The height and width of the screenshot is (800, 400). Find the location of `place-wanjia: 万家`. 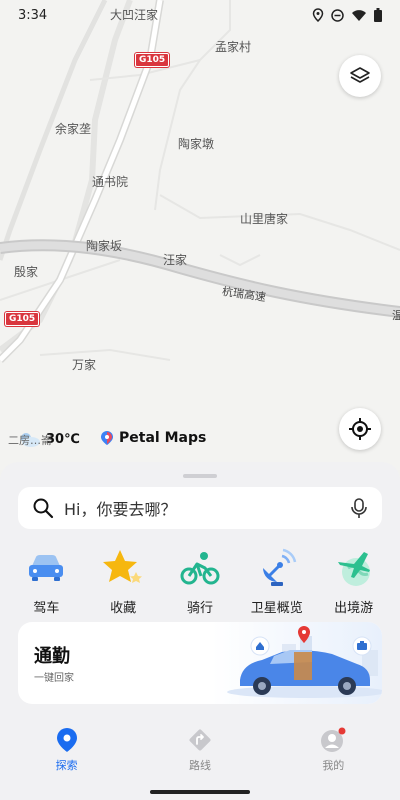

place-wanjia: 万家 is located at coordinates (84, 364).